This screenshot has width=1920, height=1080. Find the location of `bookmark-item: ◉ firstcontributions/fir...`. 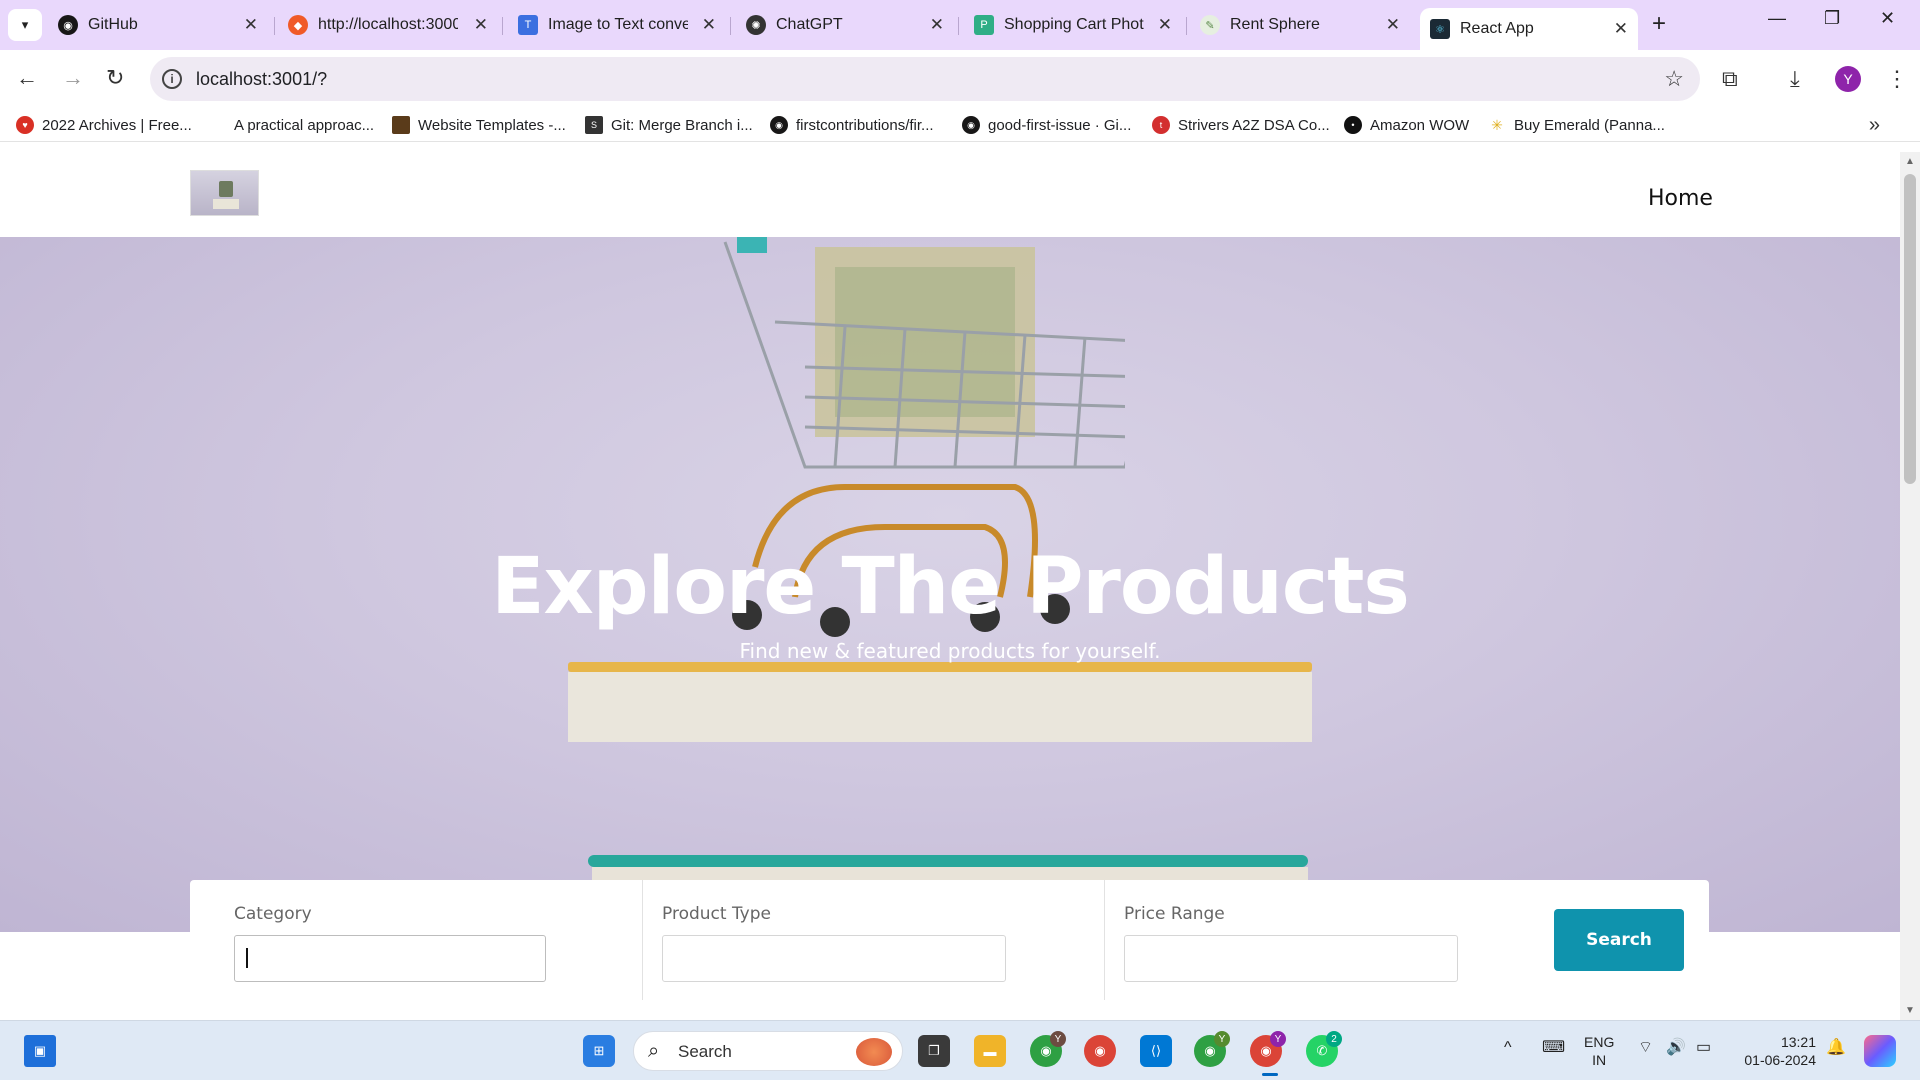

bookmark-item: ◉ firstcontributions/fir... is located at coordinates (852, 125).